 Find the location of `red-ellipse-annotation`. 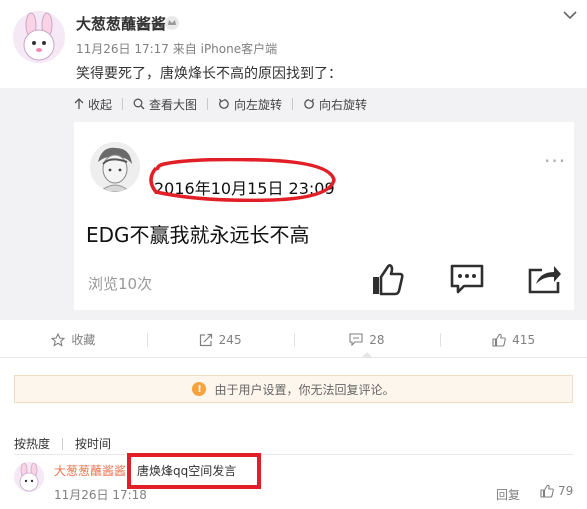

red-ellipse-annotation is located at coordinates (242, 180).